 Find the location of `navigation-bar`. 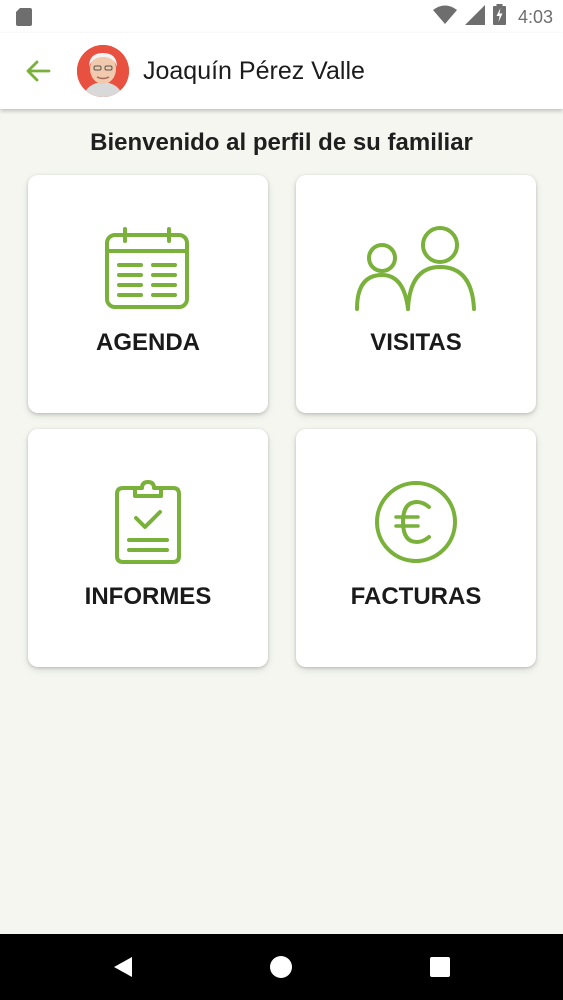

navigation-bar is located at coordinates (281, 967).